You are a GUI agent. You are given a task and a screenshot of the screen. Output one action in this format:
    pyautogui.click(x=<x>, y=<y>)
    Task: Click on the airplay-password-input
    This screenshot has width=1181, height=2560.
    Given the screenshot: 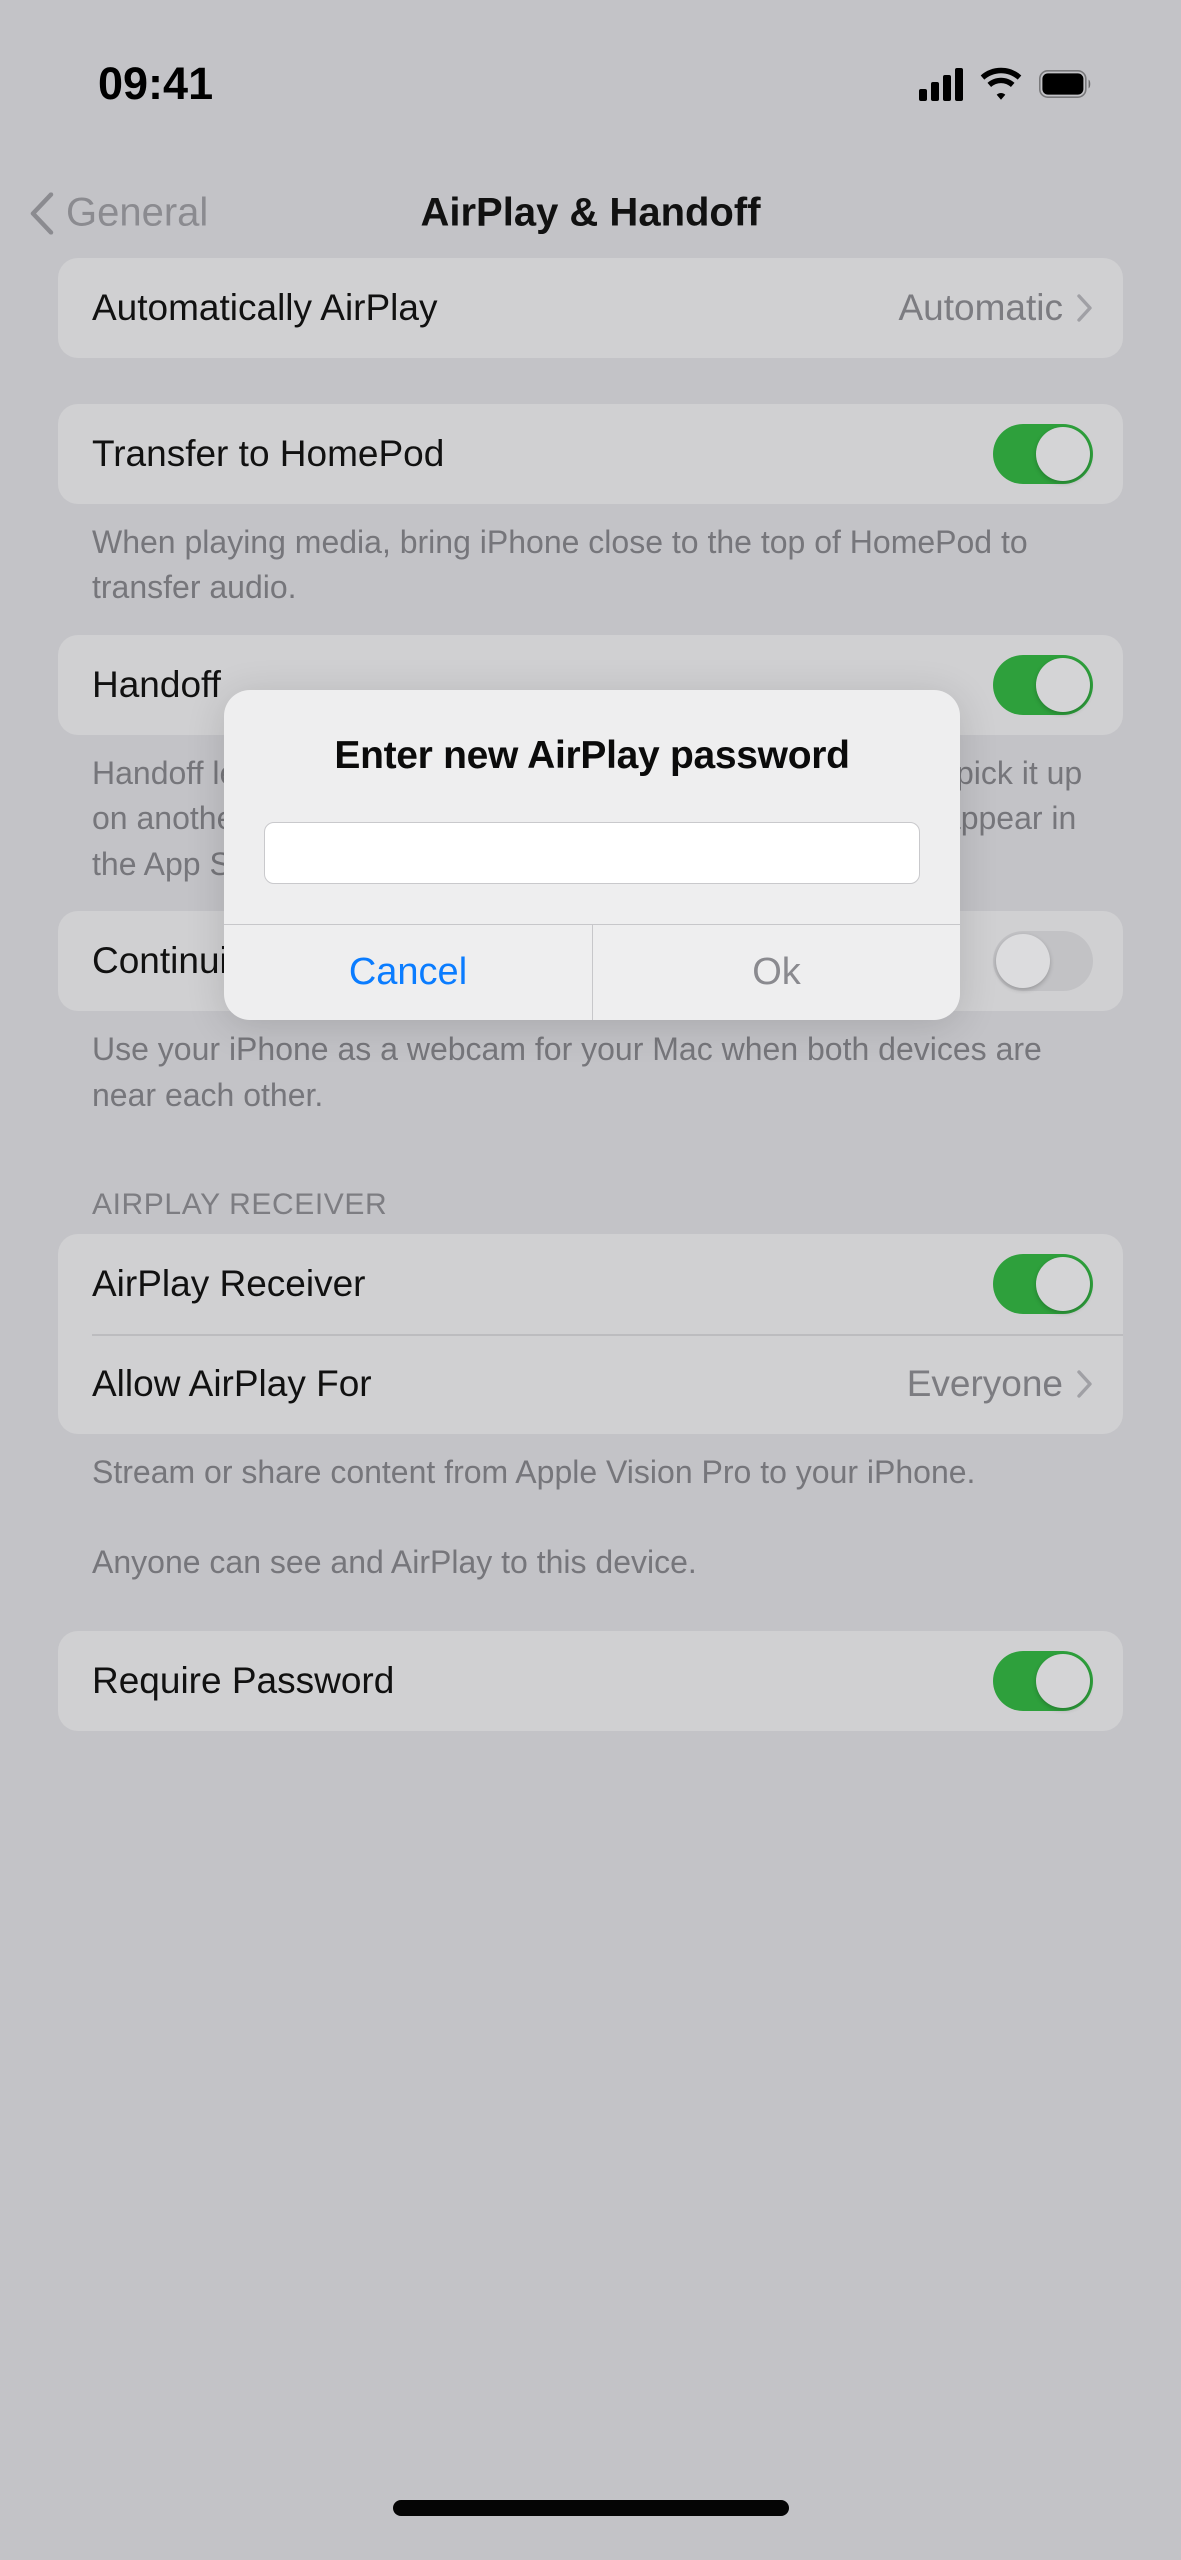 What is the action you would take?
    pyautogui.click(x=592, y=853)
    